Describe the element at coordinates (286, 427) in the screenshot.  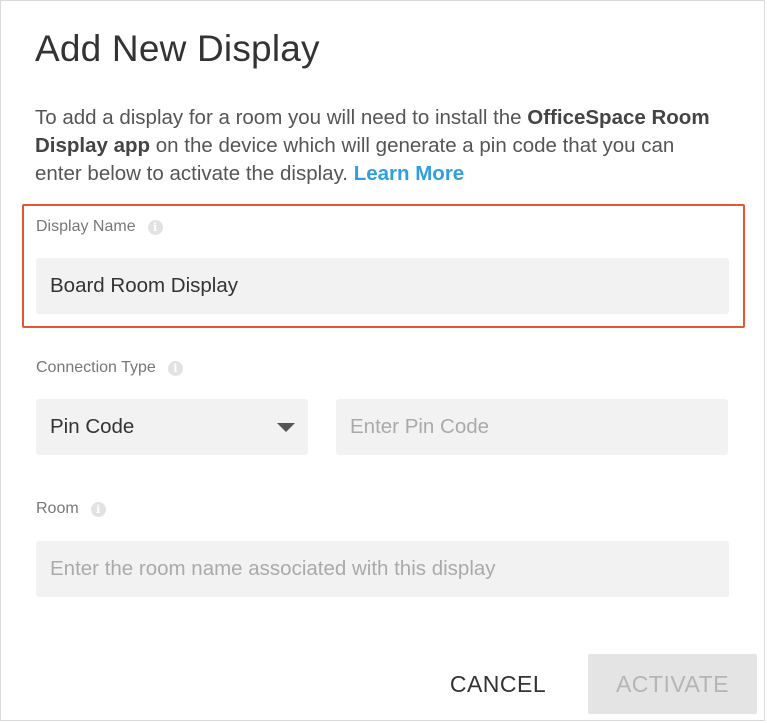
I see `caret-down-icon` at that location.